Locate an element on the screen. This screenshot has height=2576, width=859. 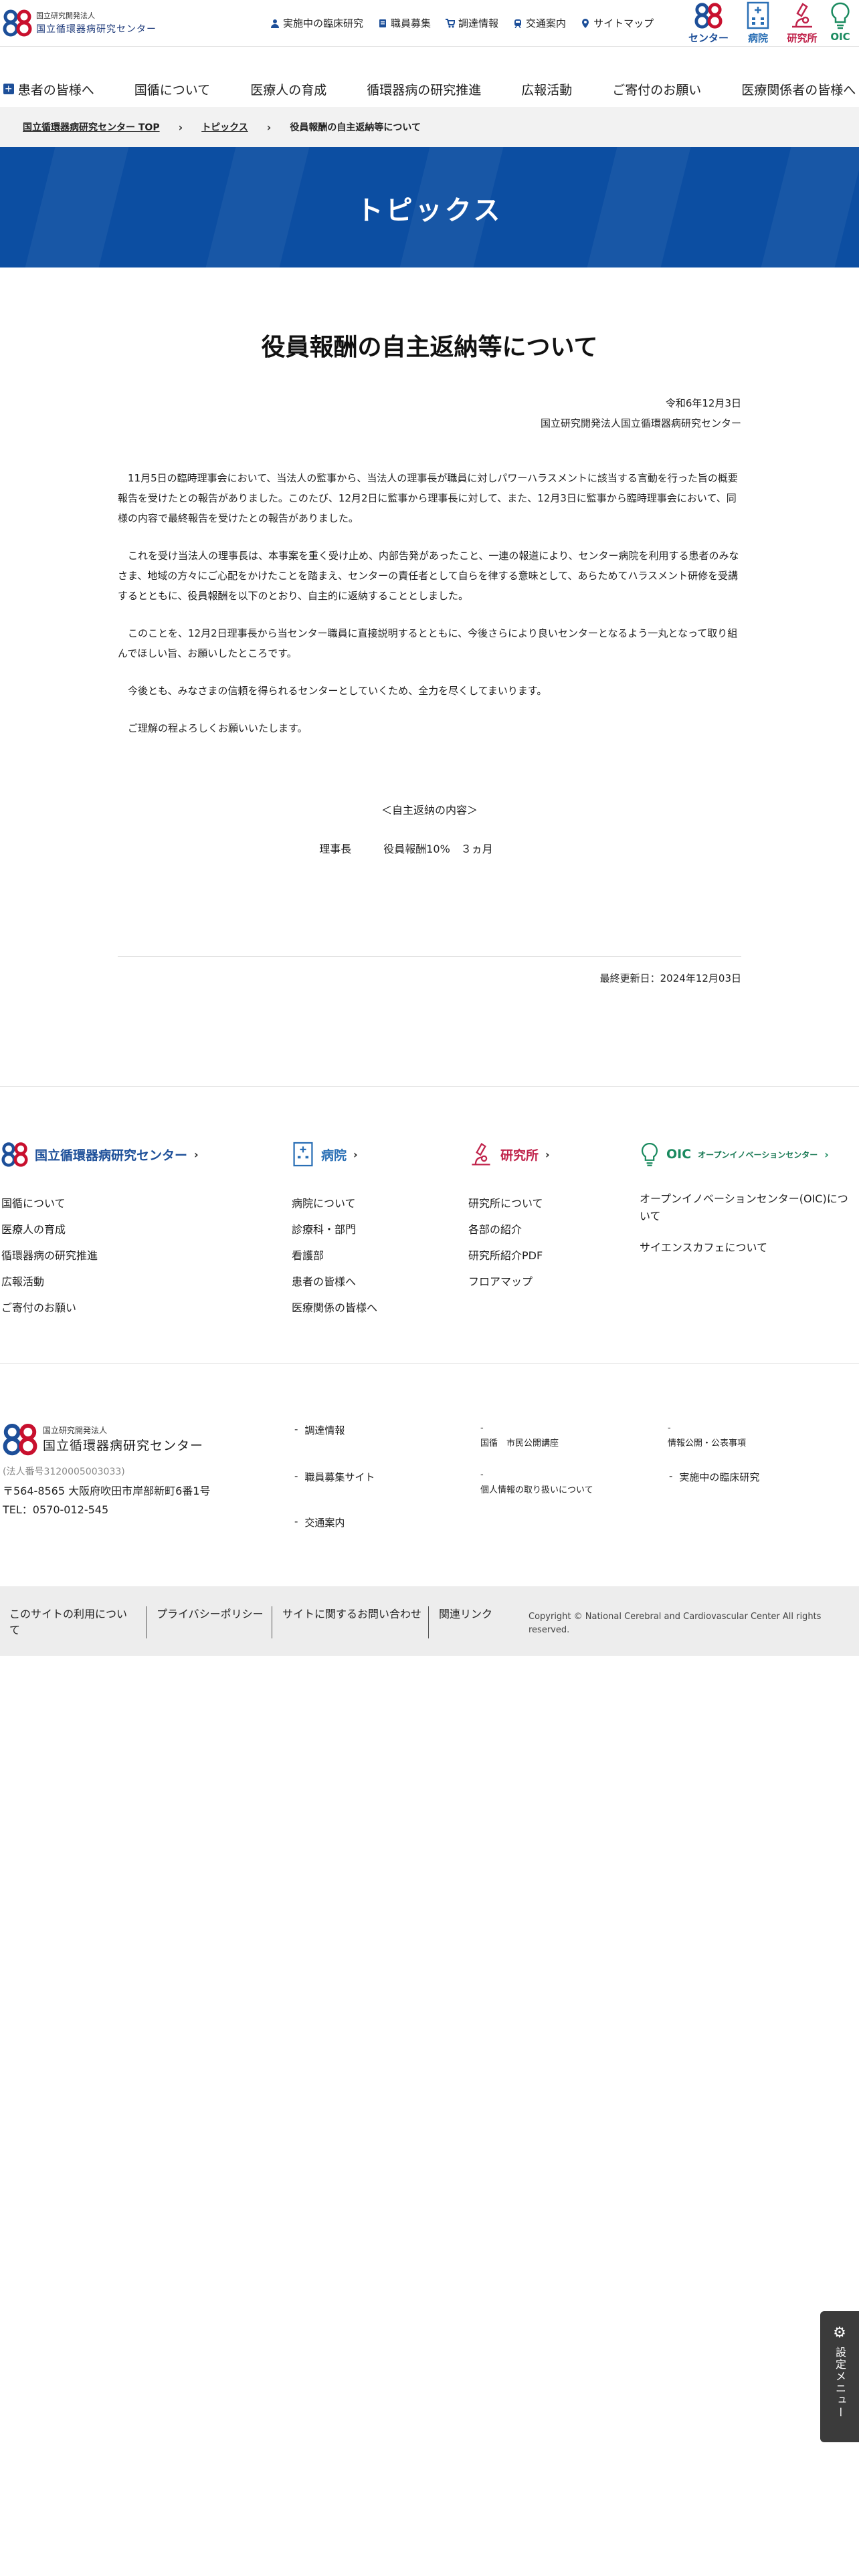
footer-link: 循環器病の研究推進 is located at coordinates (100, 1256).